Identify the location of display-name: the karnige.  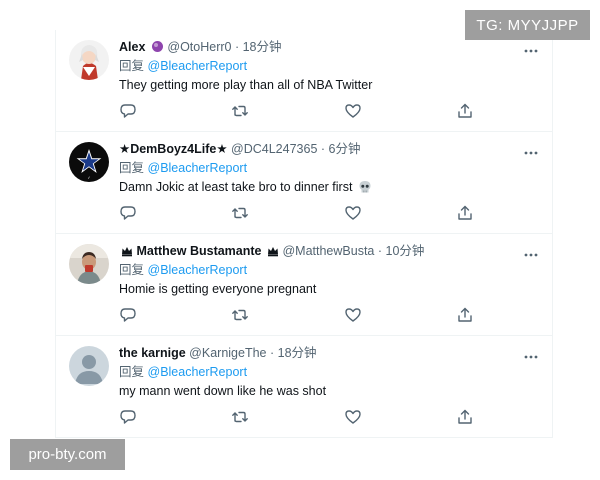
(152, 353).